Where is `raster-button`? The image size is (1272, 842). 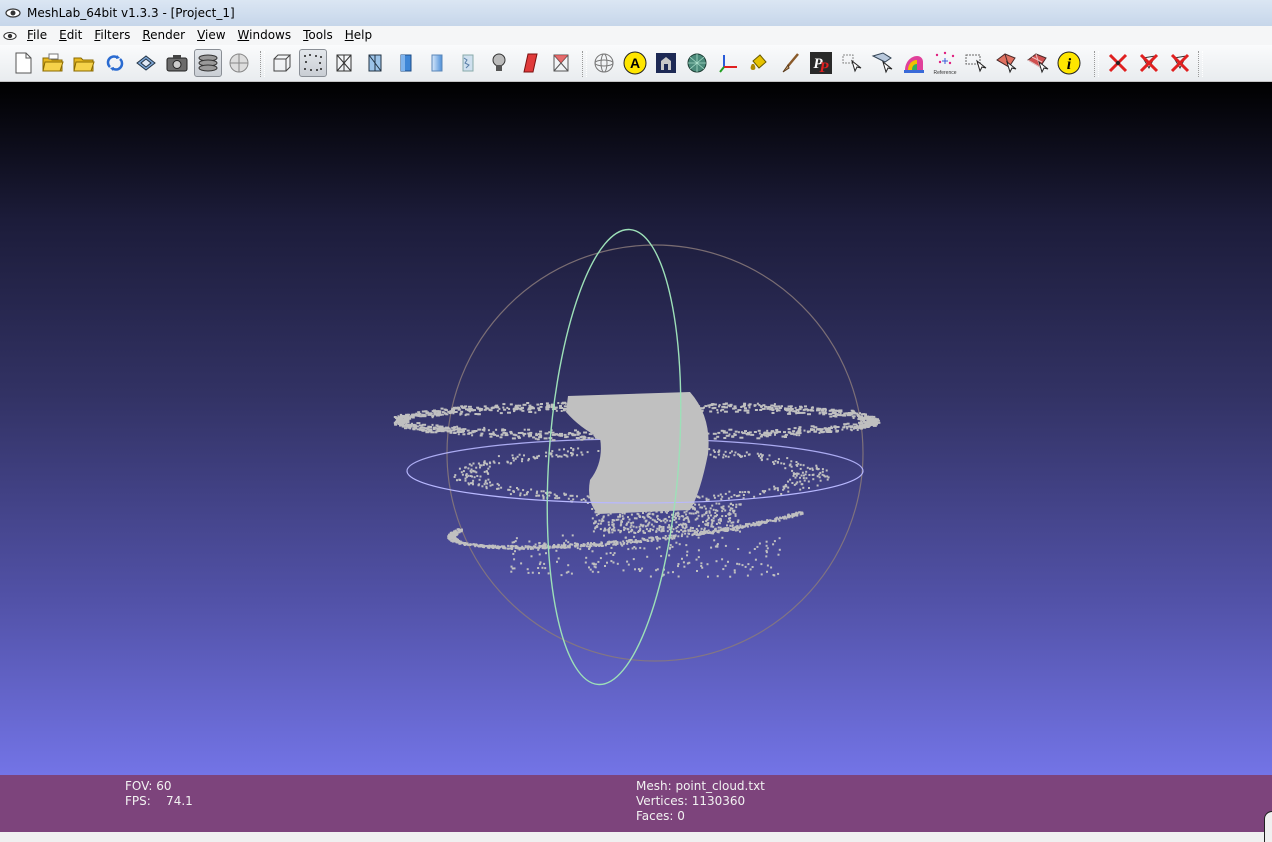
raster-button is located at coordinates (239, 63).